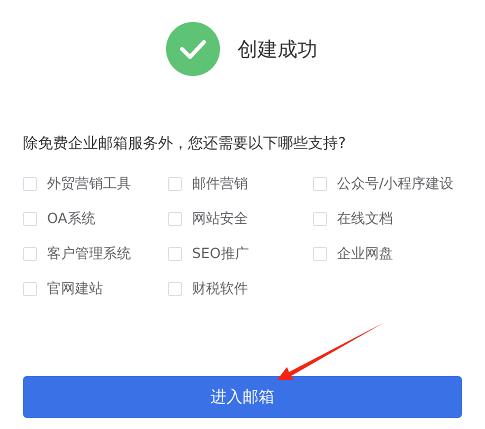 The image size is (485, 429). What do you see at coordinates (193, 49) in the screenshot?
I see `success-check-icon` at bounding box center [193, 49].